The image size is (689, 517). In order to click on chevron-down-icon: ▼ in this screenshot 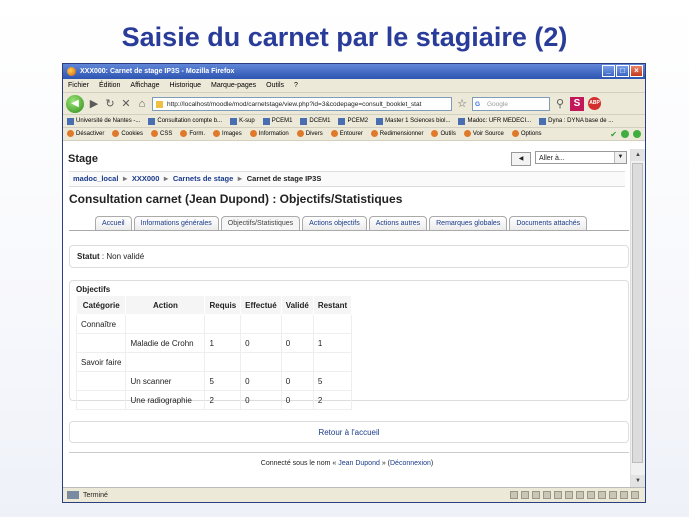, I will do `click(620, 157)`.